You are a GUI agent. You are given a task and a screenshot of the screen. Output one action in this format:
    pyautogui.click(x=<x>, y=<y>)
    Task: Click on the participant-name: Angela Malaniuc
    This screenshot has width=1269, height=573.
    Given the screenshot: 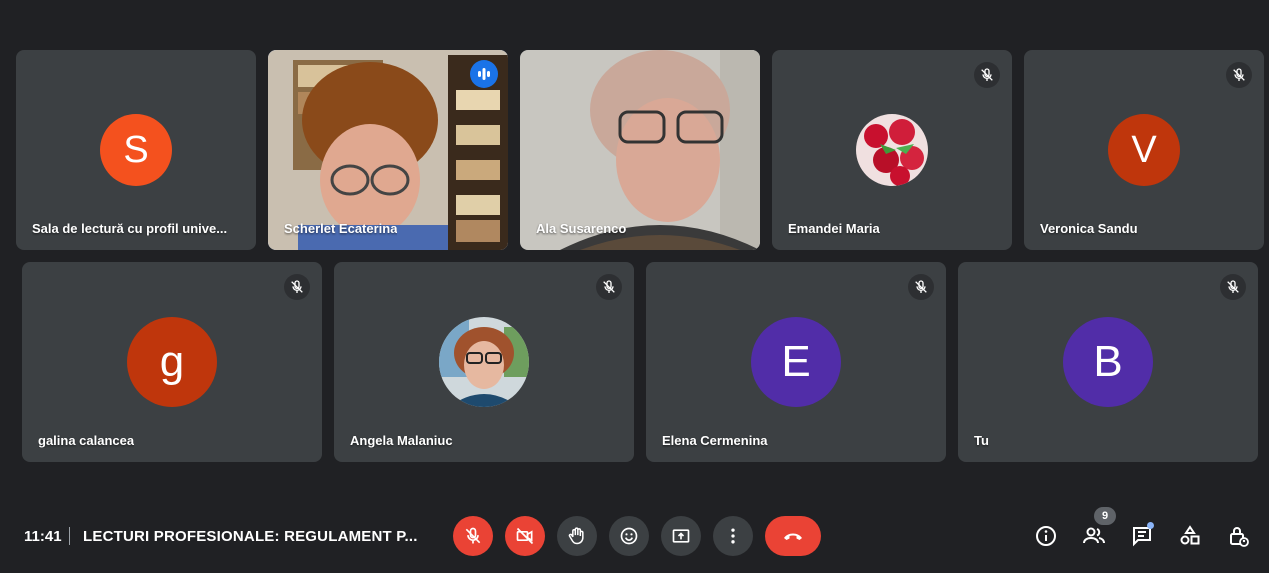 What is the action you would take?
    pyautogui.click(x=401, y=440)
    